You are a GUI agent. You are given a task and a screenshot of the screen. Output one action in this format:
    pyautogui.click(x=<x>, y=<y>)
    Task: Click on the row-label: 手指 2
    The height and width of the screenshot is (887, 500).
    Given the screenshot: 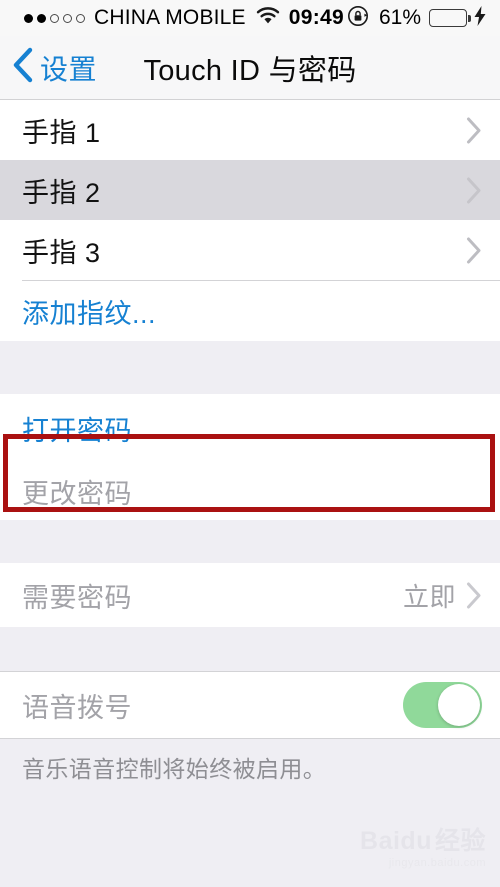 What is the action you would take?
    pyautogui.click(x=61, y=192)
    